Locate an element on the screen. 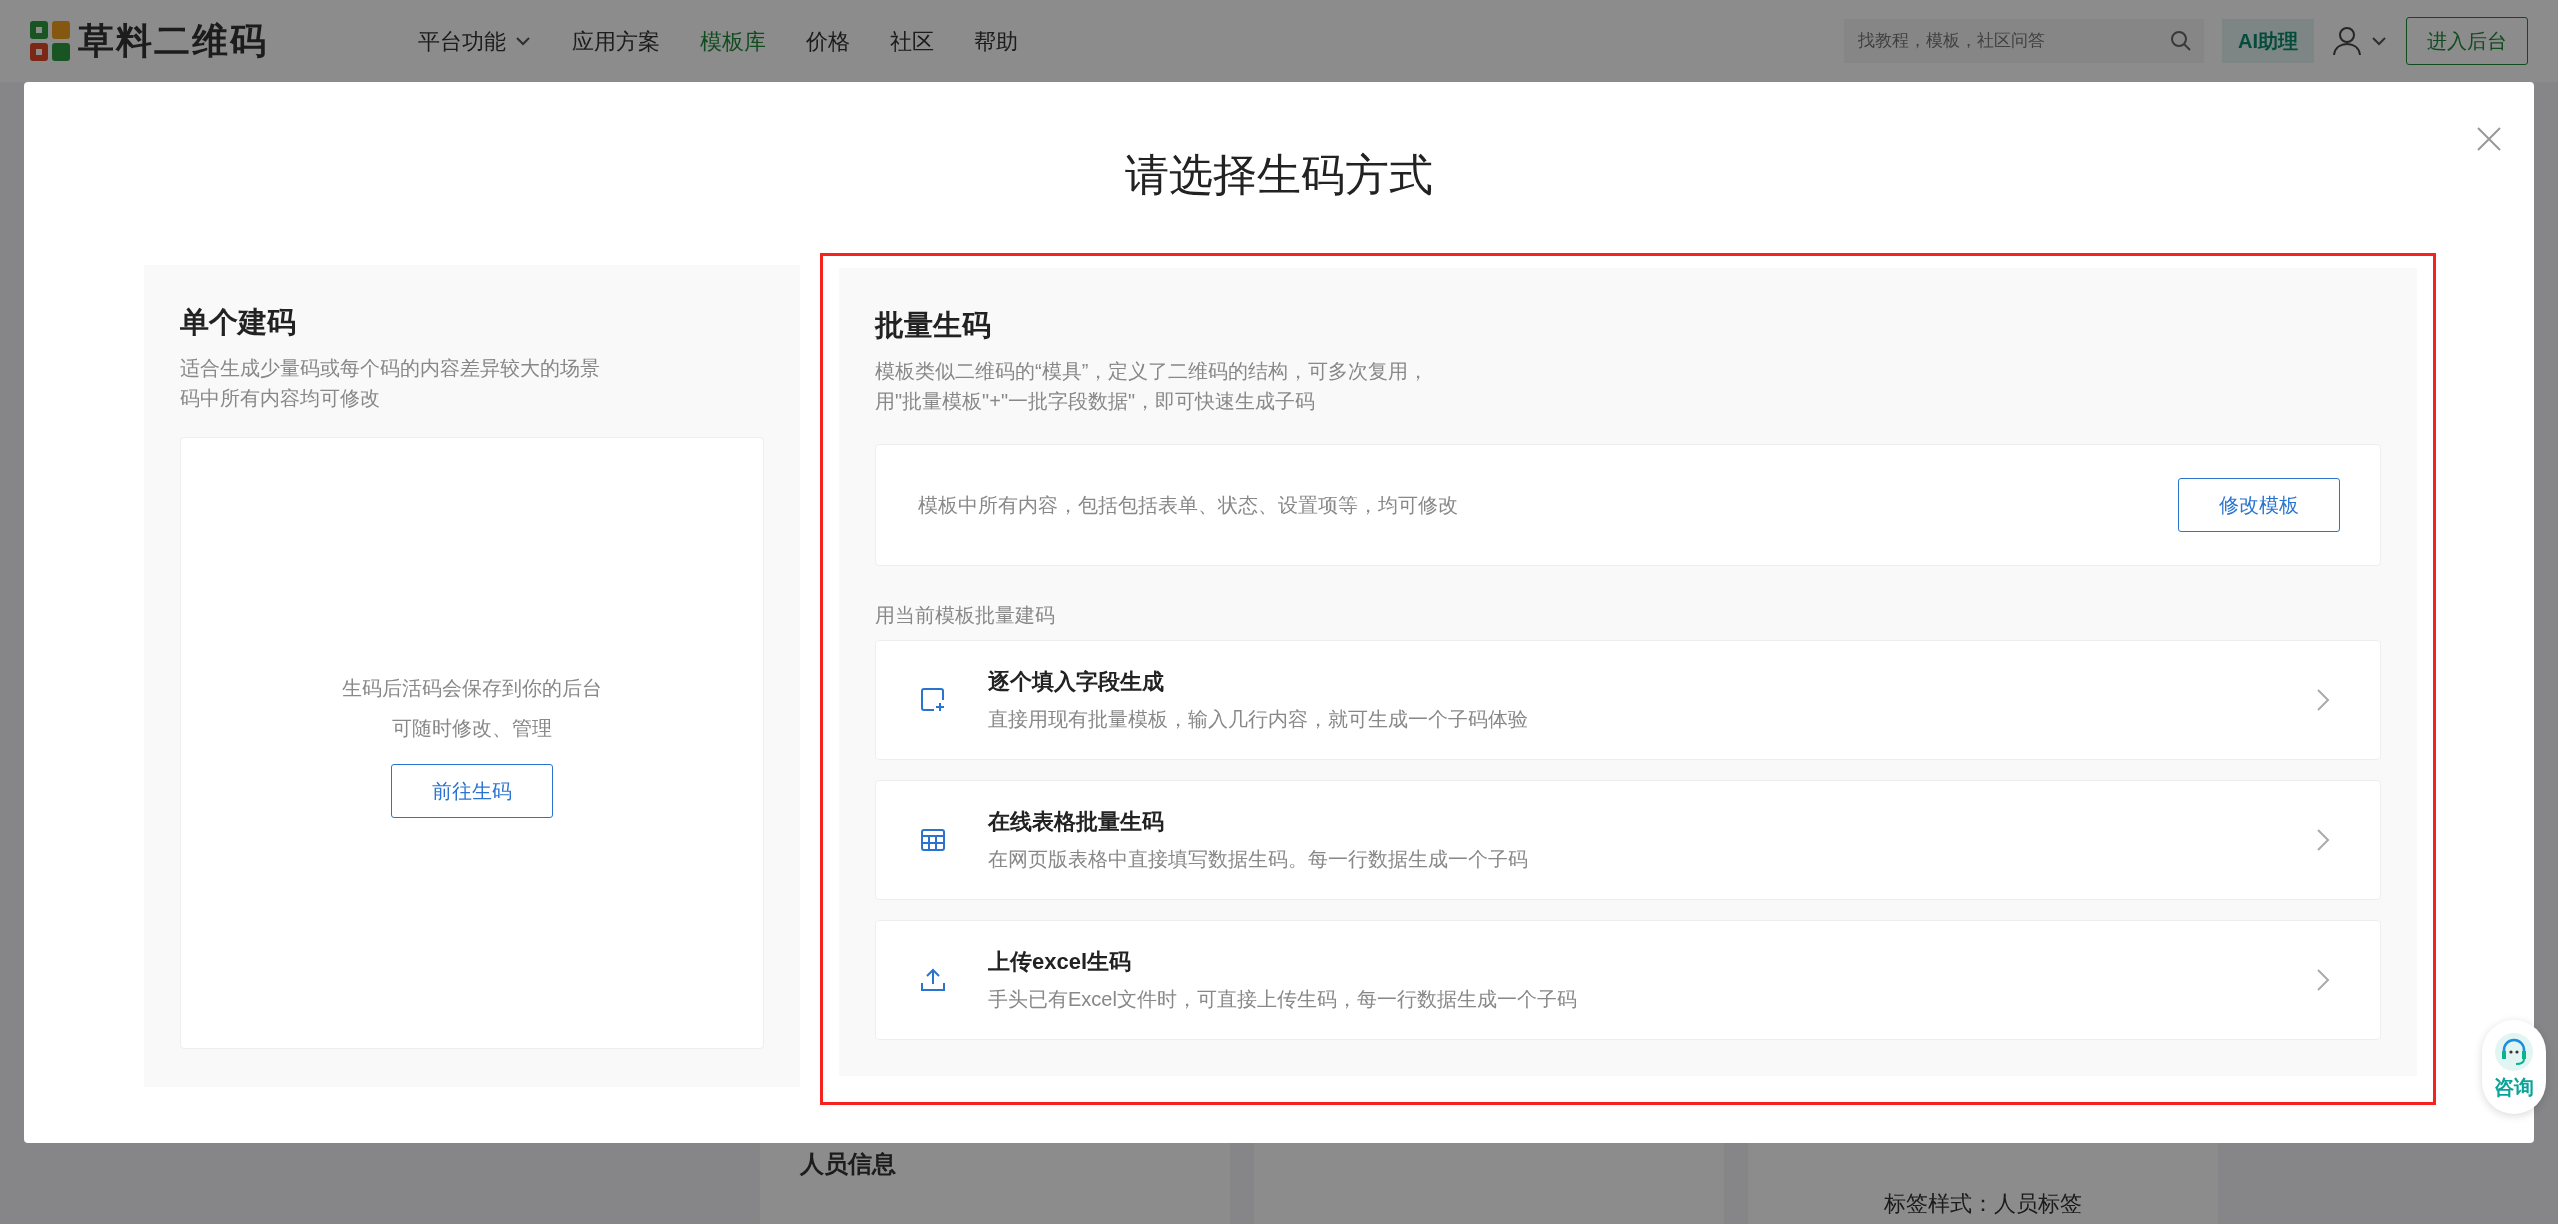  go-generate-button: 前往生码 is located at coordinates (472, 790).